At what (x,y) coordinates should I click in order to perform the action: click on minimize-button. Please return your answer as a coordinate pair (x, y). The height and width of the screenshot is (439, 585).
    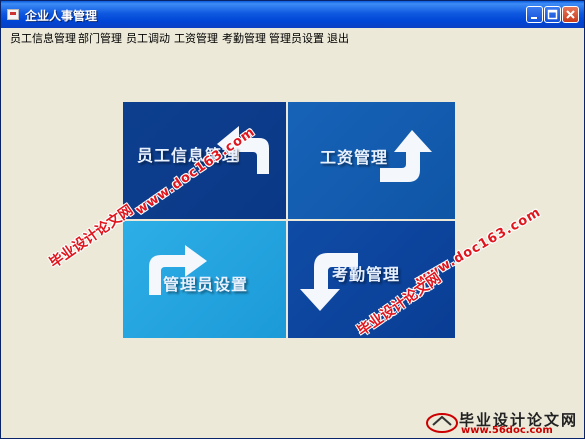
    Looking at the image, I should click on (534, 14).